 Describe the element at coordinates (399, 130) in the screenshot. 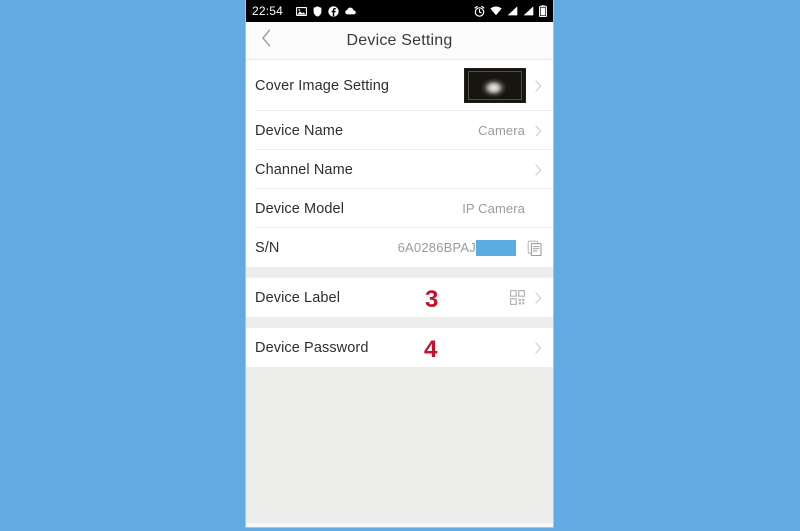

I see `row-device-name: Device Name Camera` at that location.